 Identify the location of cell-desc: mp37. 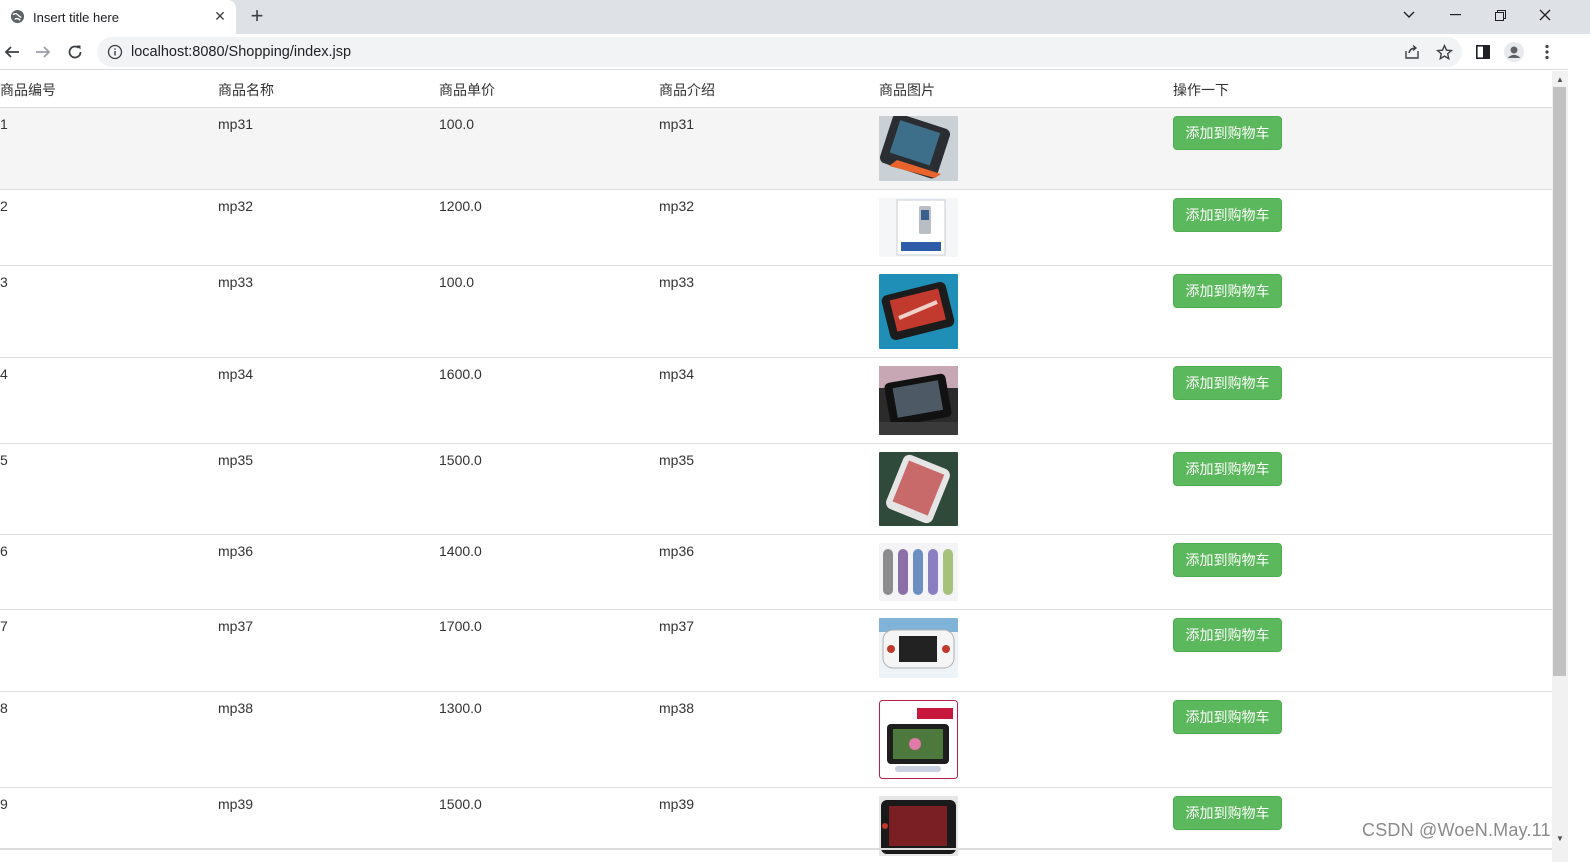
(769, 649).